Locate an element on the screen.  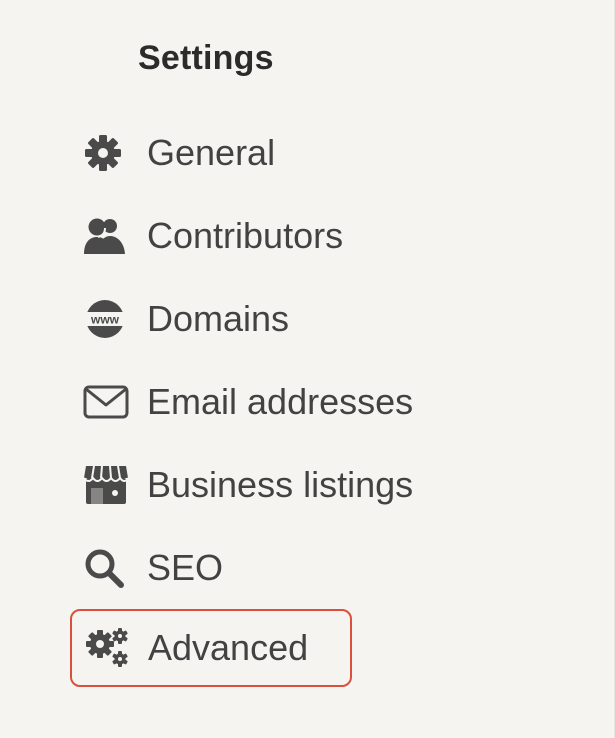
nav-item-label: Domains is located at coordinates (218, 318).